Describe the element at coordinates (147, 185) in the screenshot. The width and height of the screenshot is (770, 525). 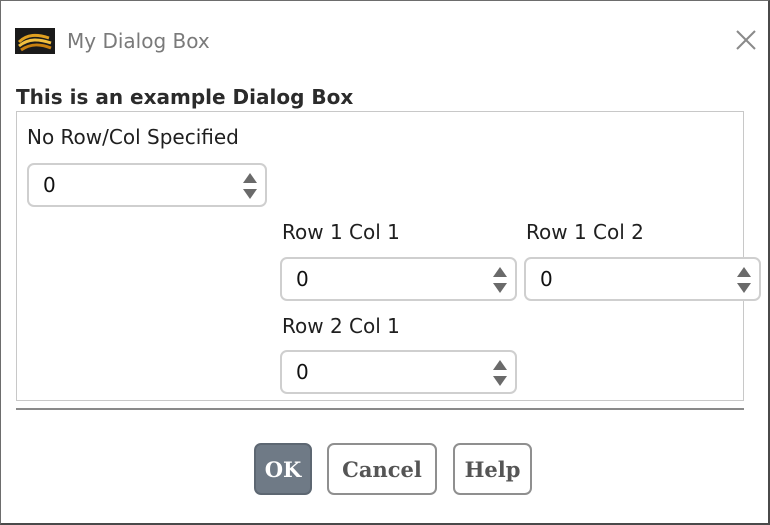
I see `spinner-no-row-col: 0` at that location.